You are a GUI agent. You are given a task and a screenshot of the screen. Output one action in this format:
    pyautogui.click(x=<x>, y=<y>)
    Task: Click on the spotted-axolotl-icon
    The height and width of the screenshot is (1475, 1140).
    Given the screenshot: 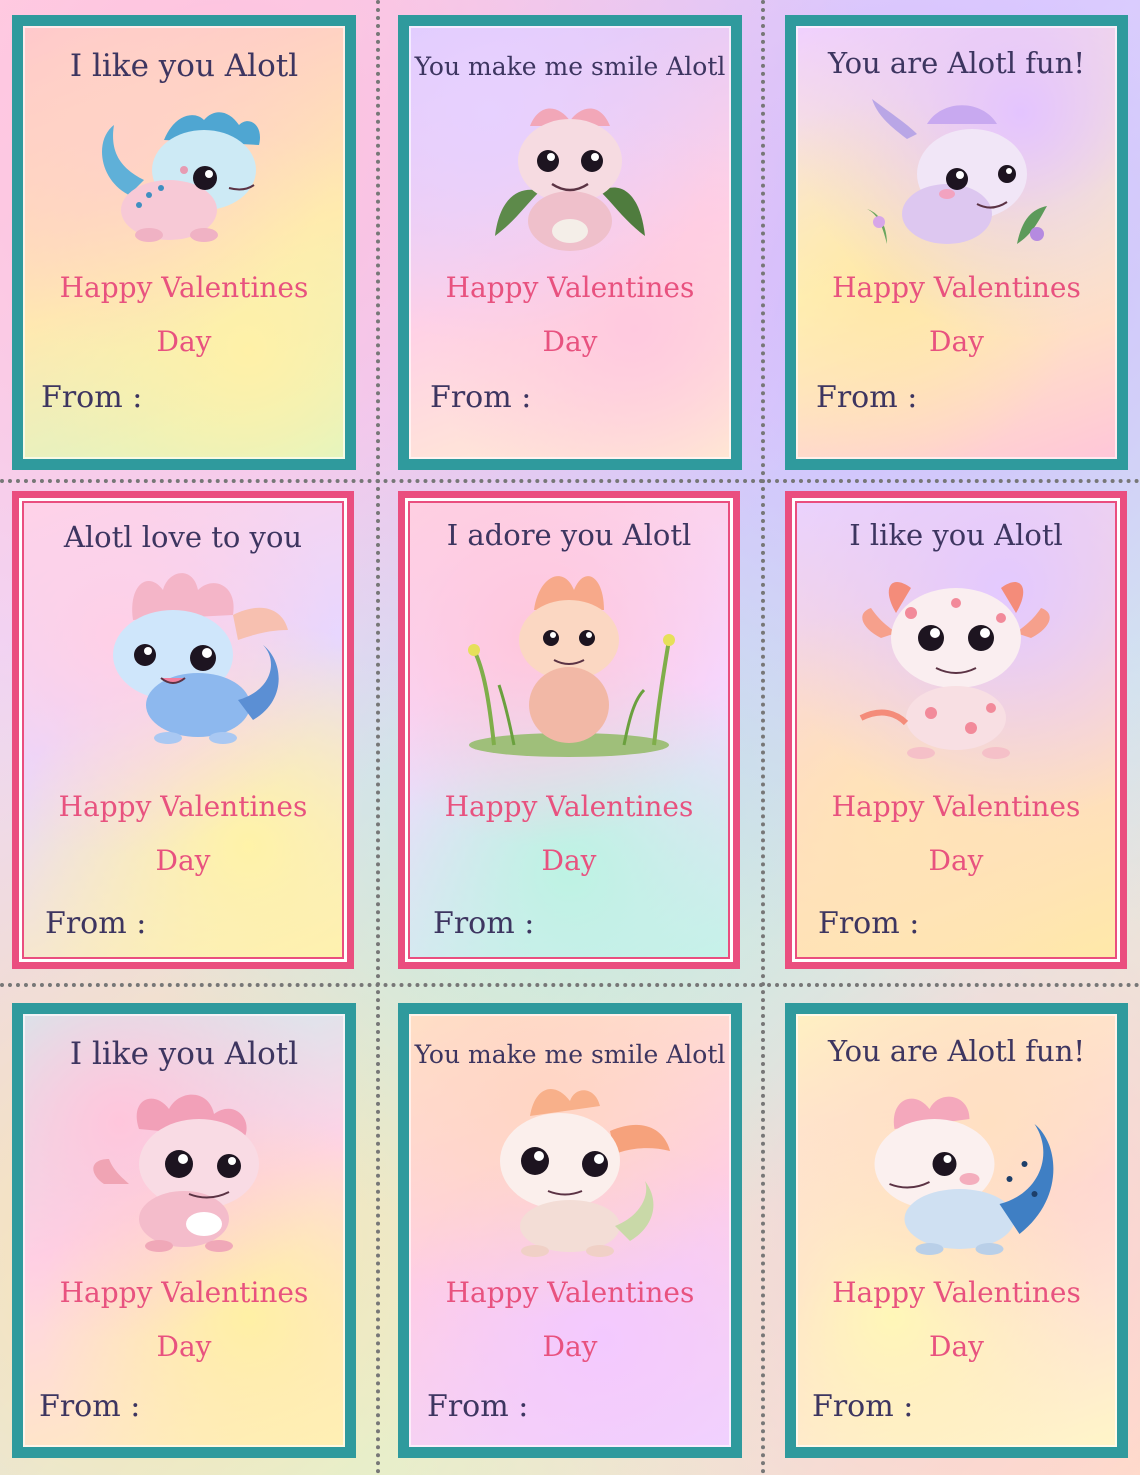 What is the action you would take?
    pyautogui.click(x=956, y=665)
    